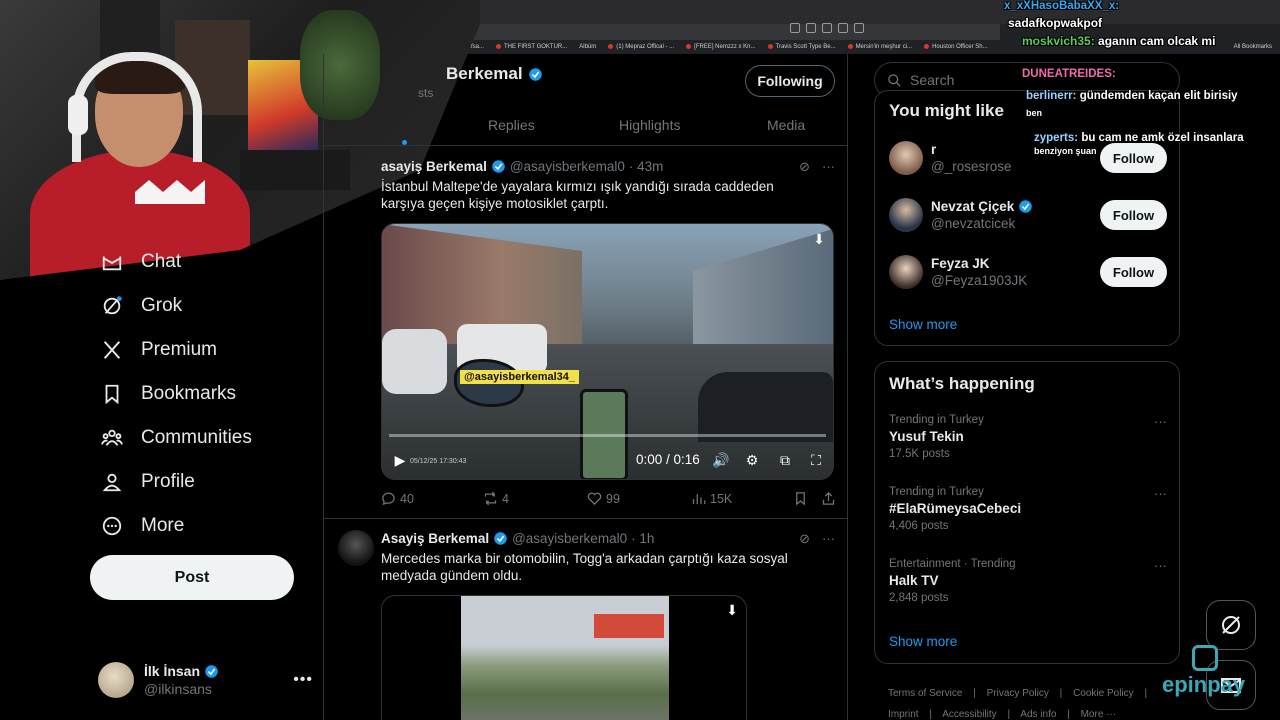  What do you see at coordinates (205, 350) in the screenshot?
I see `nav-item-premium: Premium` at bounding box center [205, 350].